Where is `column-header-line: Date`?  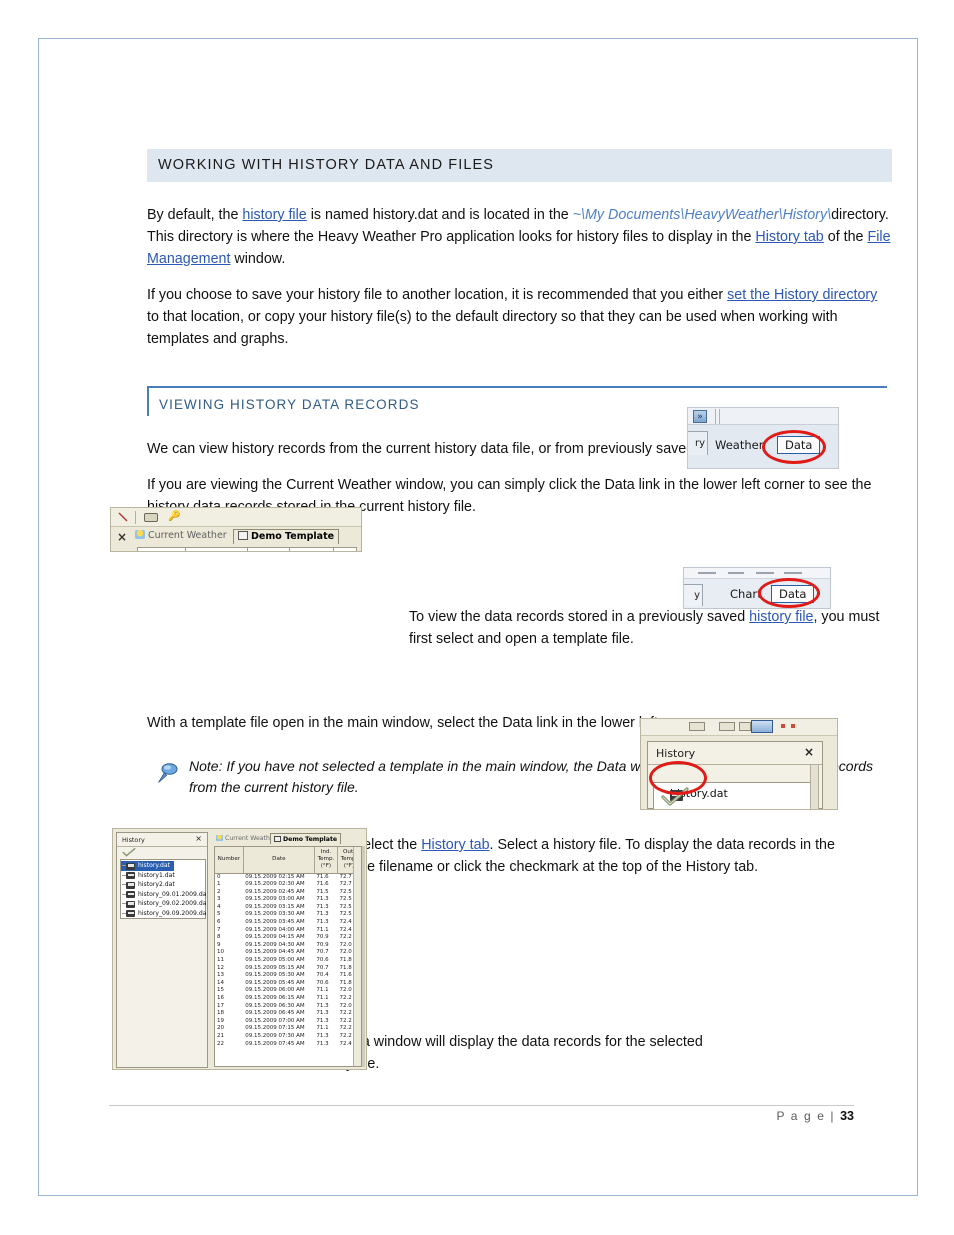
column-header-line: Date is located at coordinates (279, 859).